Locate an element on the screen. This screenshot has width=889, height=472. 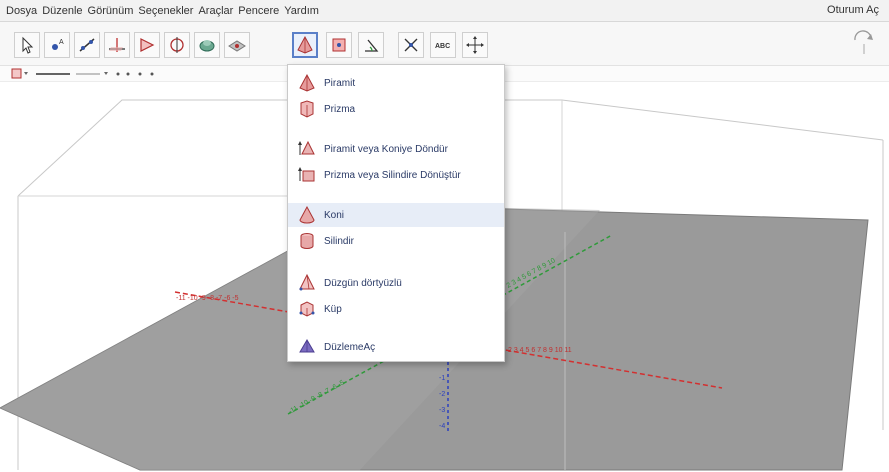
svg-text: ABC is located at coordinates (442, 46).